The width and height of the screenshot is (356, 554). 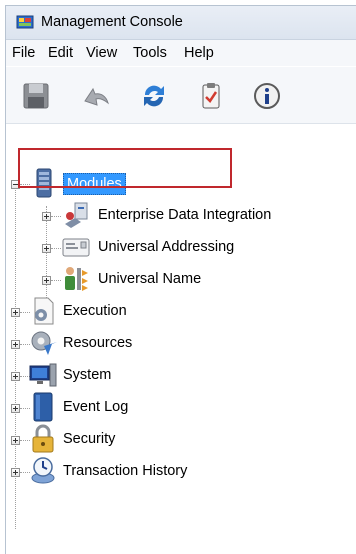 I want to click on tree-node-modules: Modules, so click(x=156, y=184).